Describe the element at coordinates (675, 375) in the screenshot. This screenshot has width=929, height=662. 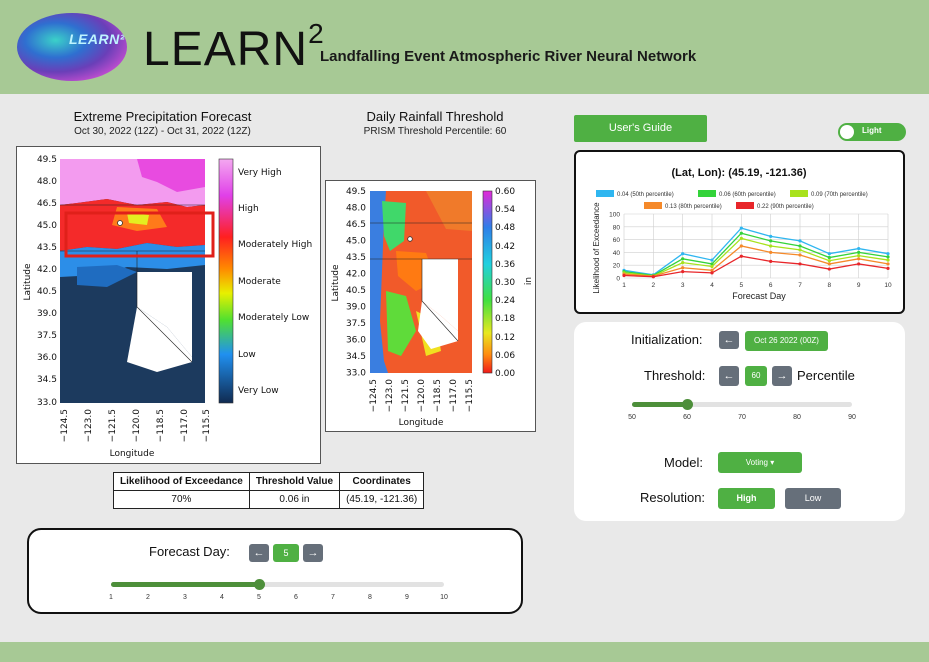
I see `threshold-label: Threshold:` at that location.